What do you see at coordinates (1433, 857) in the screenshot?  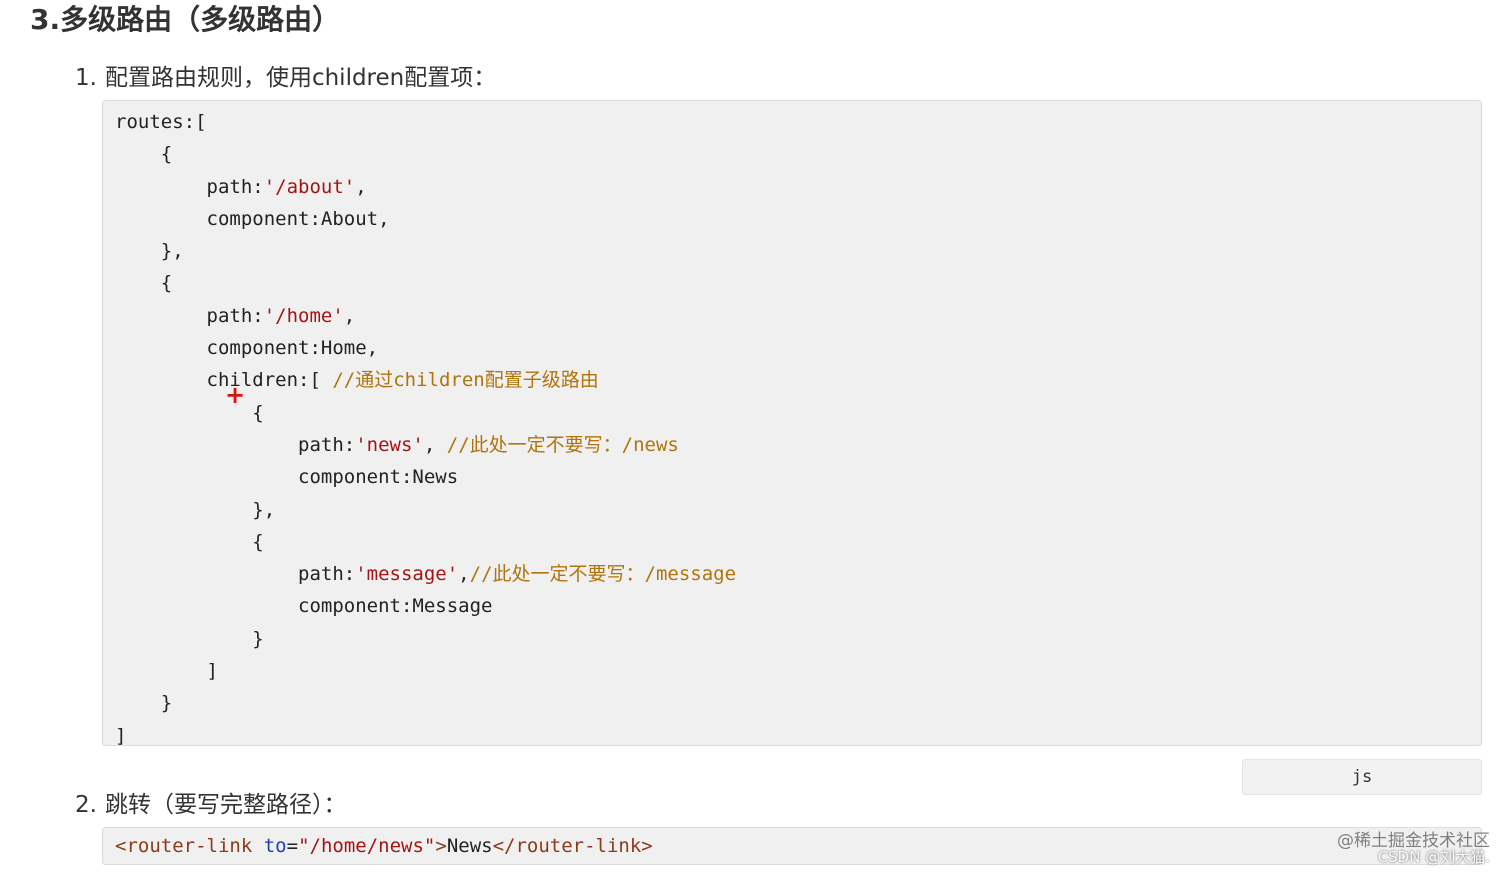 I see `csdn-watermark: CSDN @刘大猫.` at bounding box center [1433, 857].